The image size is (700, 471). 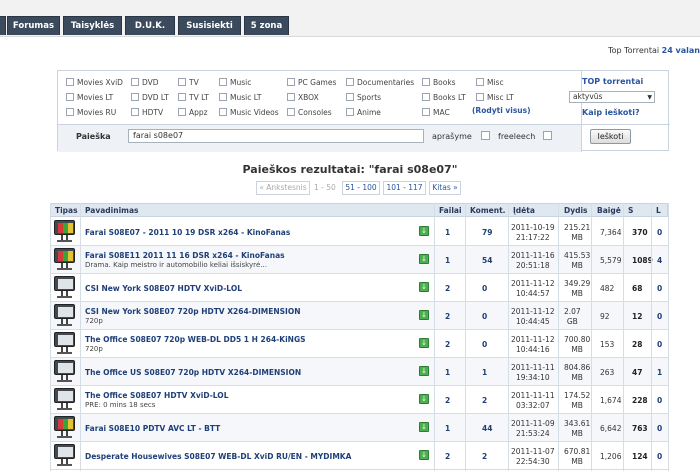 I want to click on category-checkbox: XBOX, so click(x=303, y=98).